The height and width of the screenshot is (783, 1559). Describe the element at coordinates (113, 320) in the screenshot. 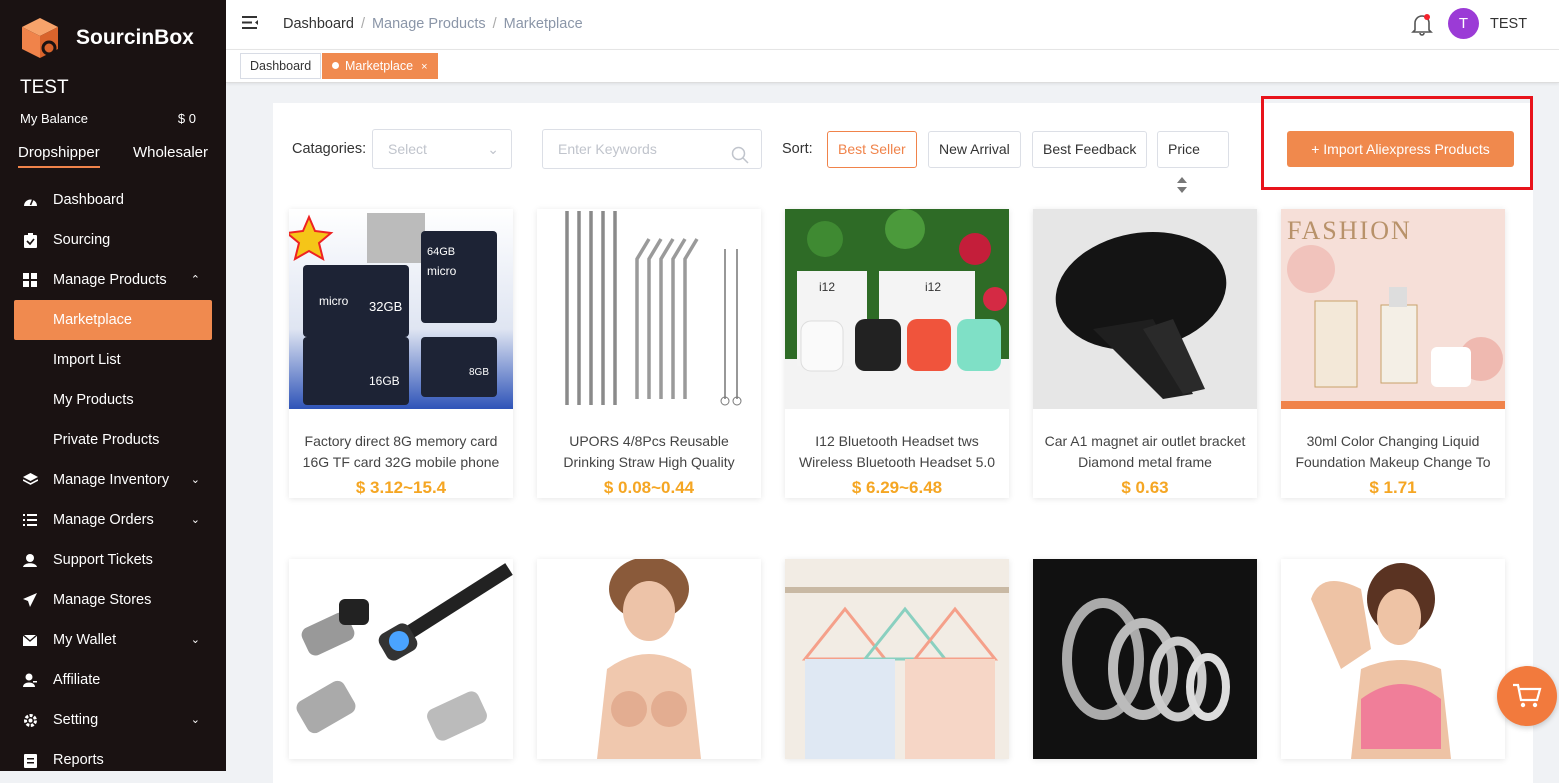

I see `sidebar-item-marketplace: Marketplace` at that location.